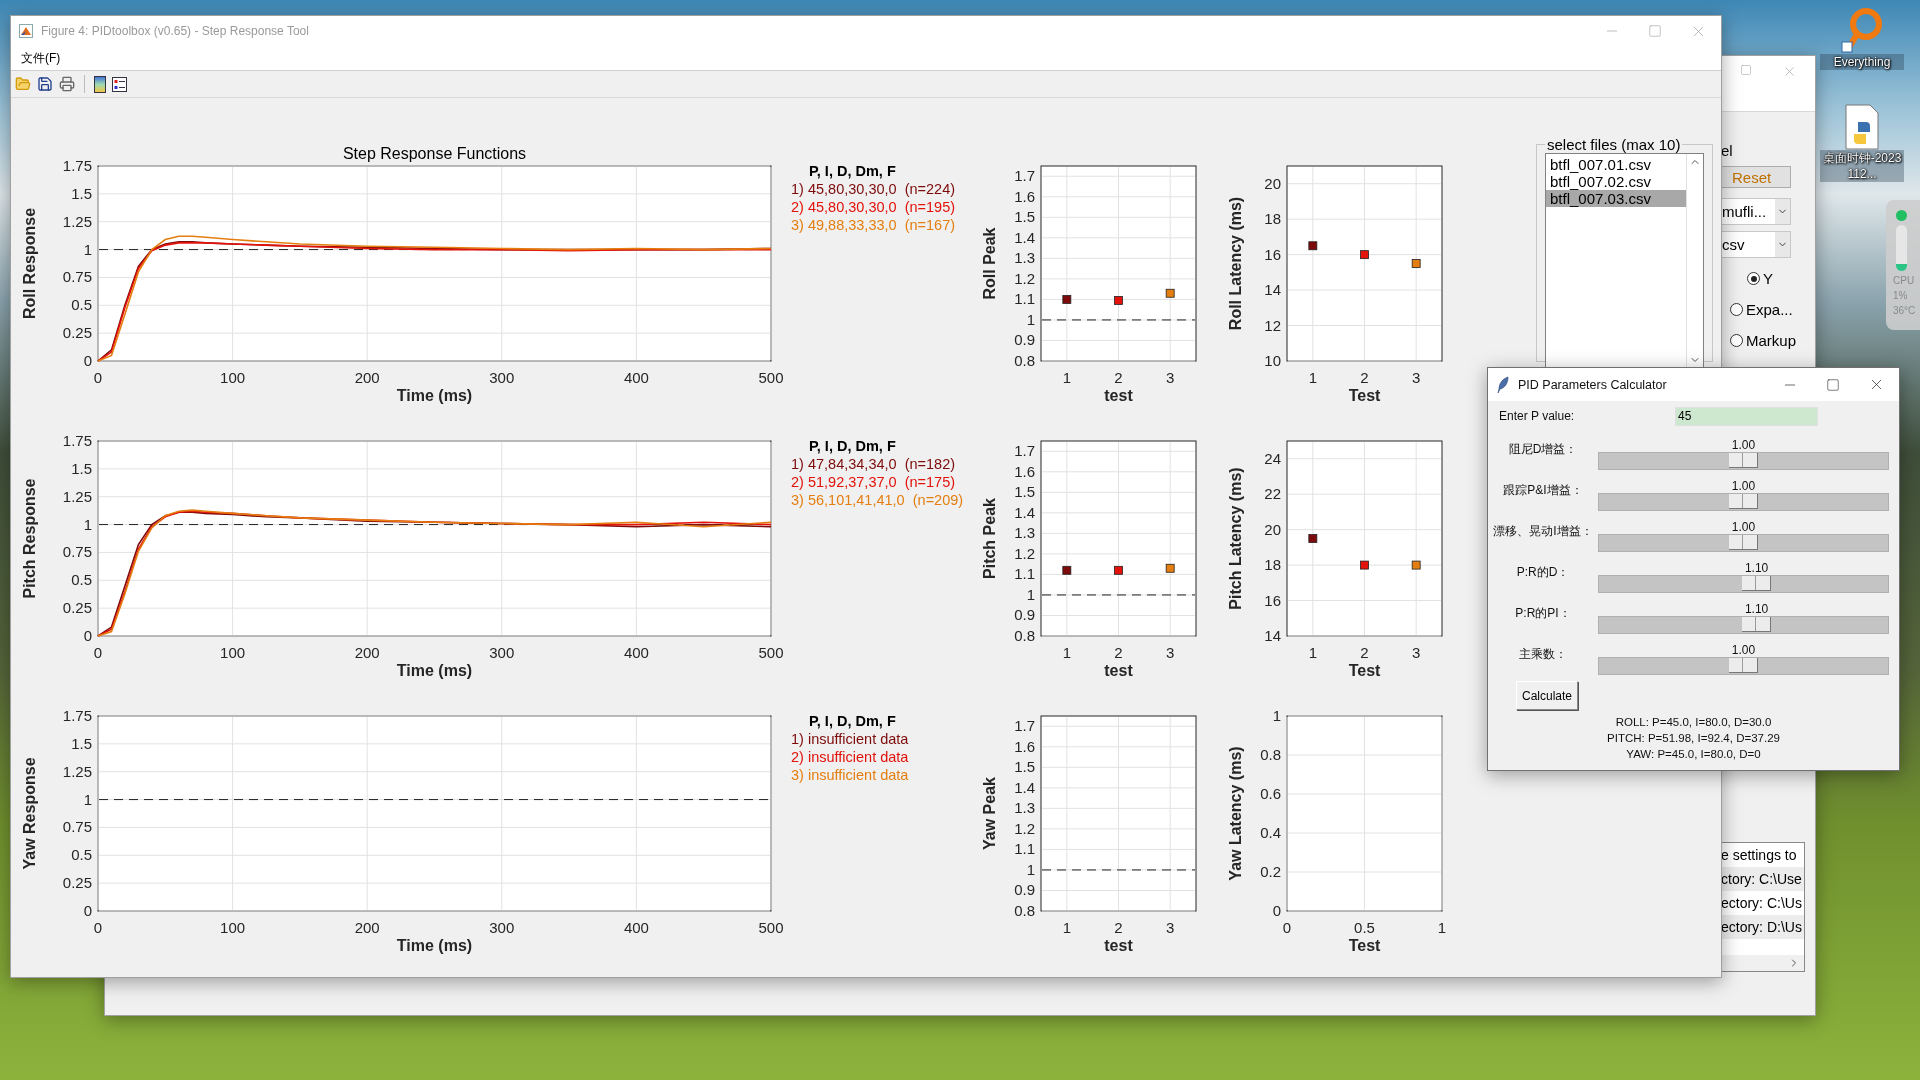 This screenshot has height=1080, width=1920. I want to click on axis-tick-label: 200, so click(367, 377).